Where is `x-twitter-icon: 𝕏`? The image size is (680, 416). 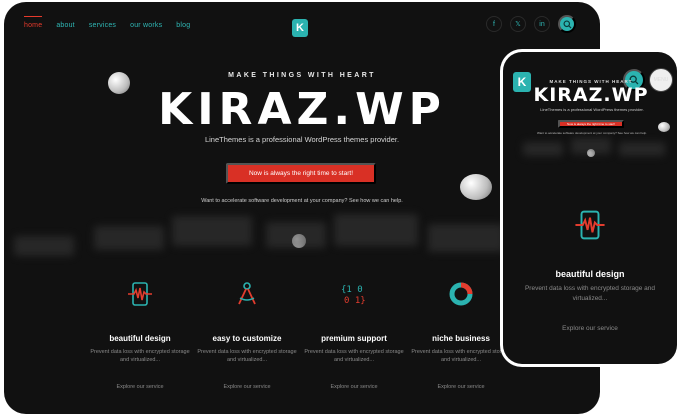
x-twitter-icon: 𝕏 is located at coordinates (518, 24).